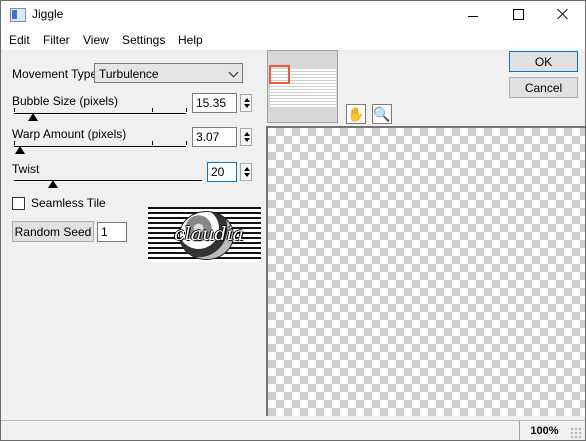 The height and width of the screenshot is (441, 586). What do you see at coordinates (65, 101) in the screenshot?
I see `bubble-size-label: Bubble Size (pixels)` at bounding box center [65, 101].